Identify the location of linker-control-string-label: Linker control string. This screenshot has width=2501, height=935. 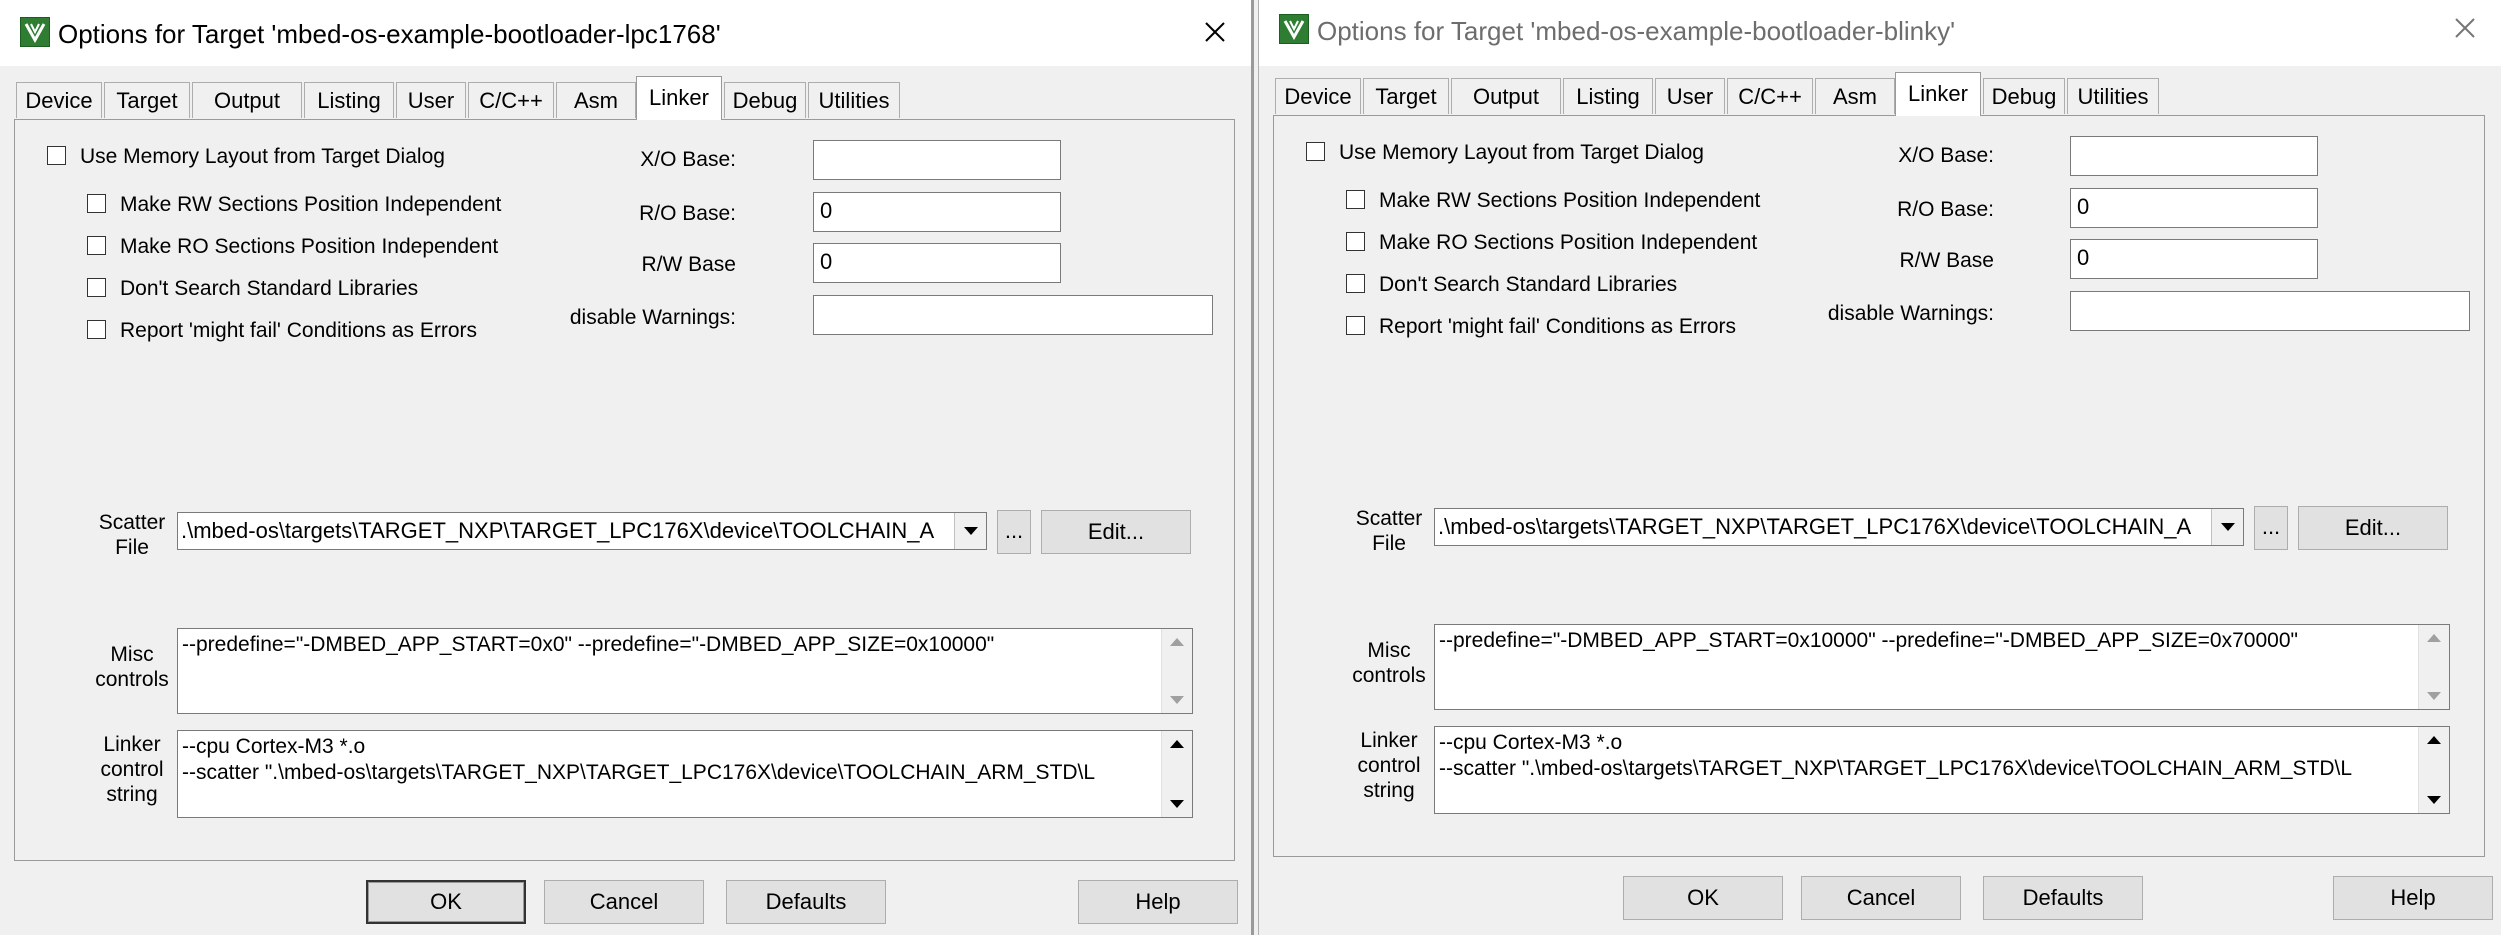
(1389, 765).